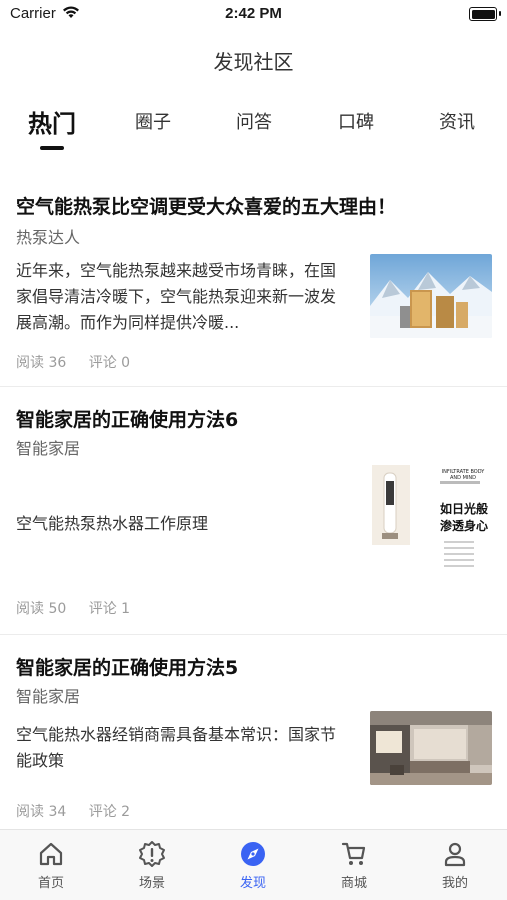 This screenshot has width=507, height=900. Describe the element at coordinates (431, 522) in the screenshot. I see `post-thumbnail: INFILTRATE BODY AND MIND 如日光般渗透身心` at that location.